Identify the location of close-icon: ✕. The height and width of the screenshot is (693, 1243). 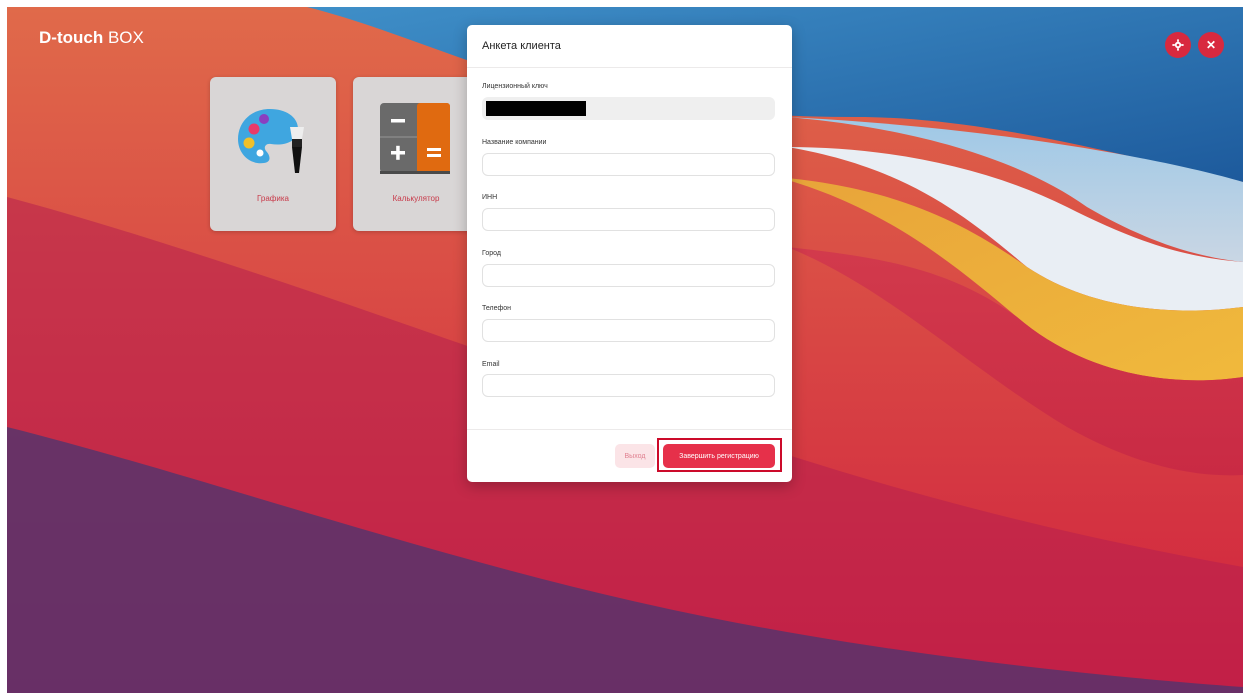
(1211, 45).